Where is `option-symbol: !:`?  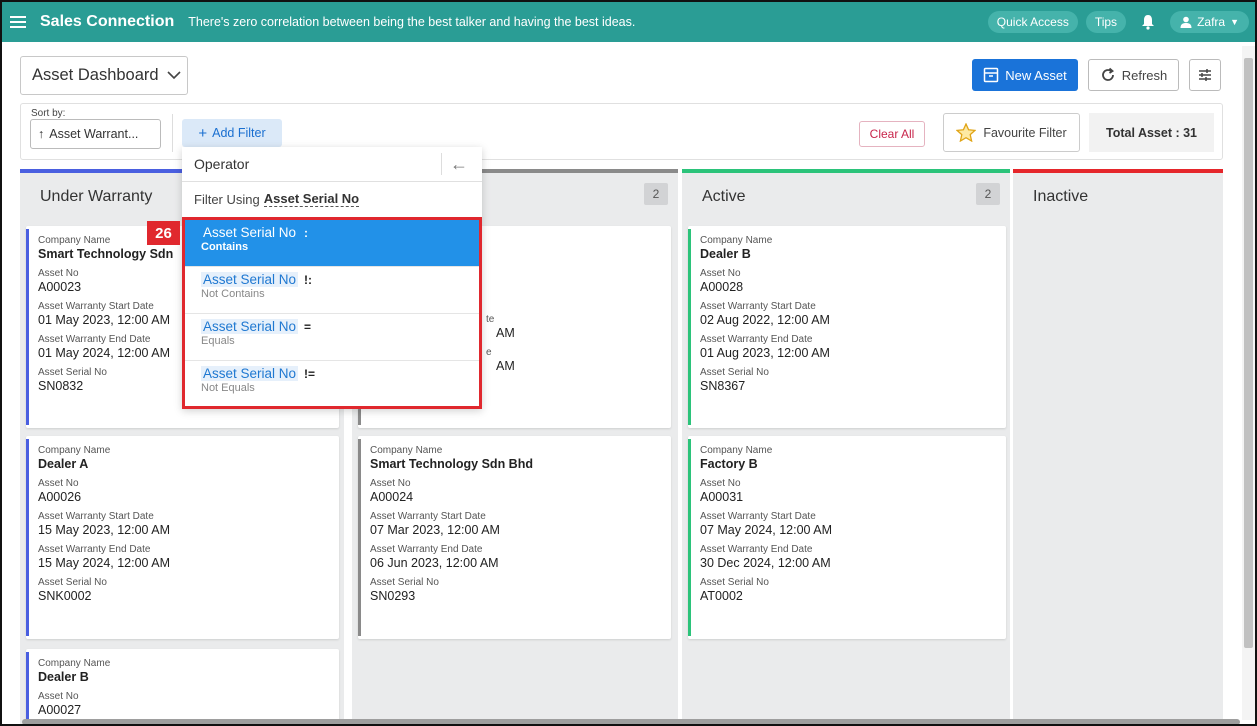
option-symbol: !: is located at coordinates (308, 280).